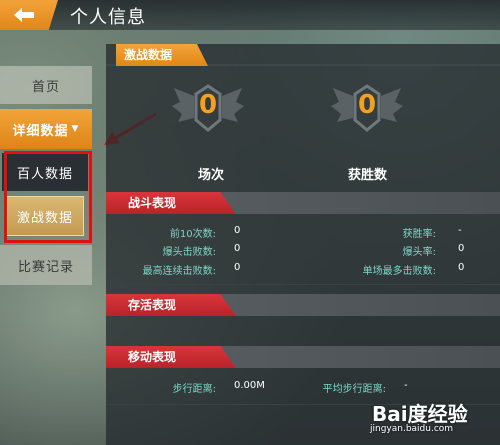 The width and height of the screenshot is (500, 445). I want to click on page-title: 个人信息, so click(108, 17).